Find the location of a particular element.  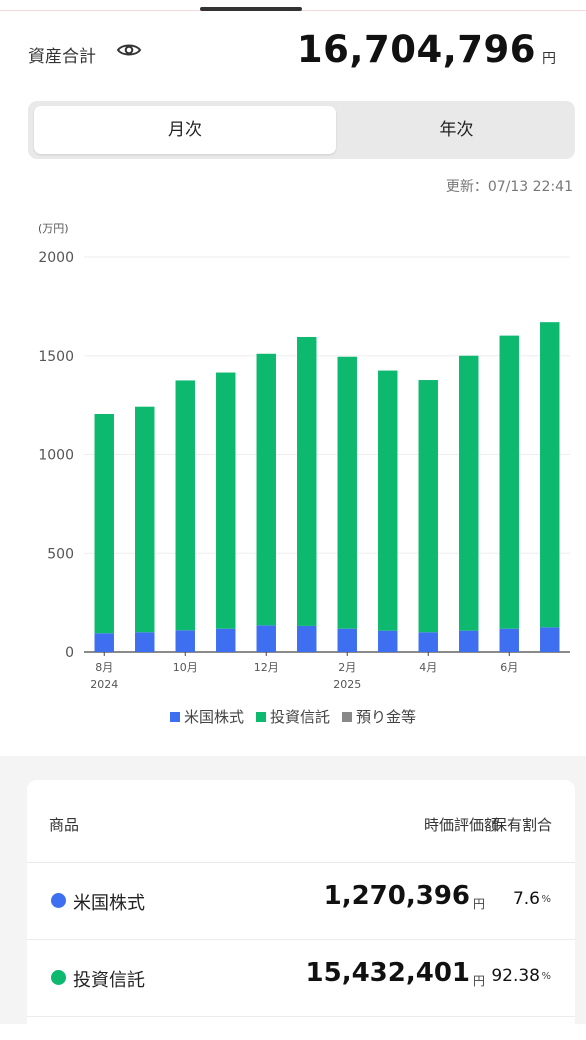

total-assets-row: 資産合計 16,704,796 円 is located at coordinates (303, 52).